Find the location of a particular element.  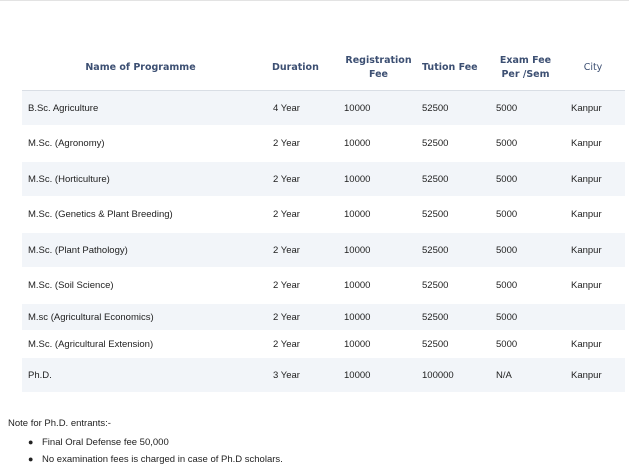

cell-programme-name: M.Sc. (Agronomy) is located at coordinates (140, 143).